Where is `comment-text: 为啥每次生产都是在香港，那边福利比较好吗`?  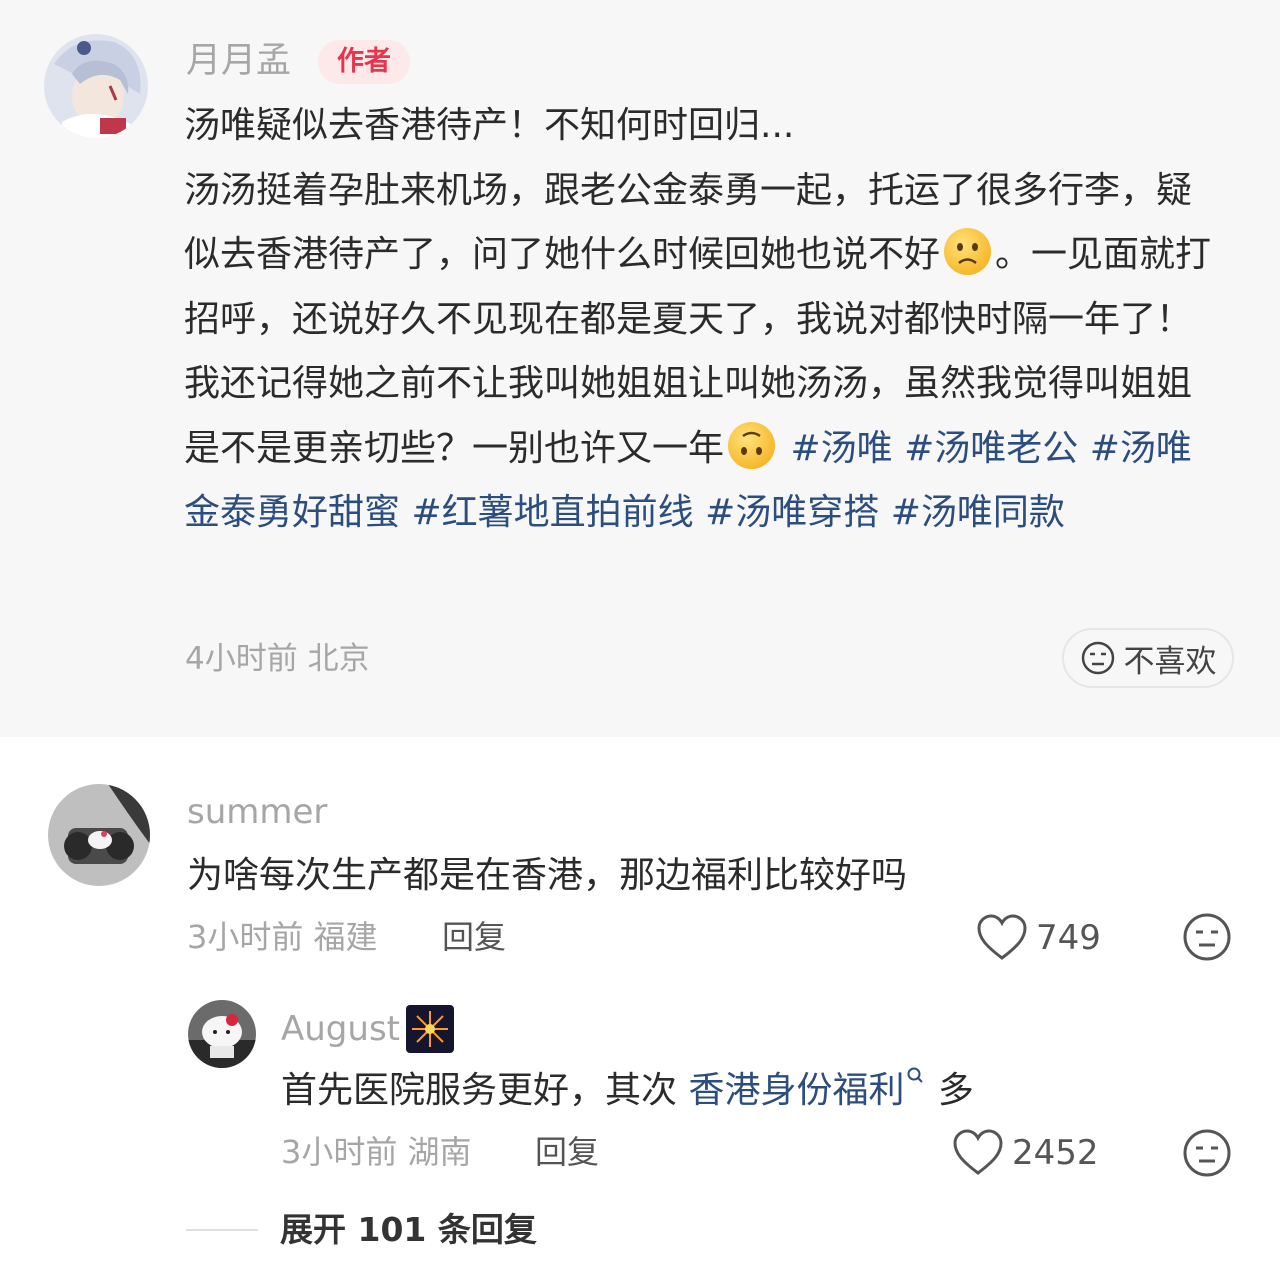 comment-text: 为啥每次生产都是在香港，那边福利比较好吗 is located at coordinates (547, 875).